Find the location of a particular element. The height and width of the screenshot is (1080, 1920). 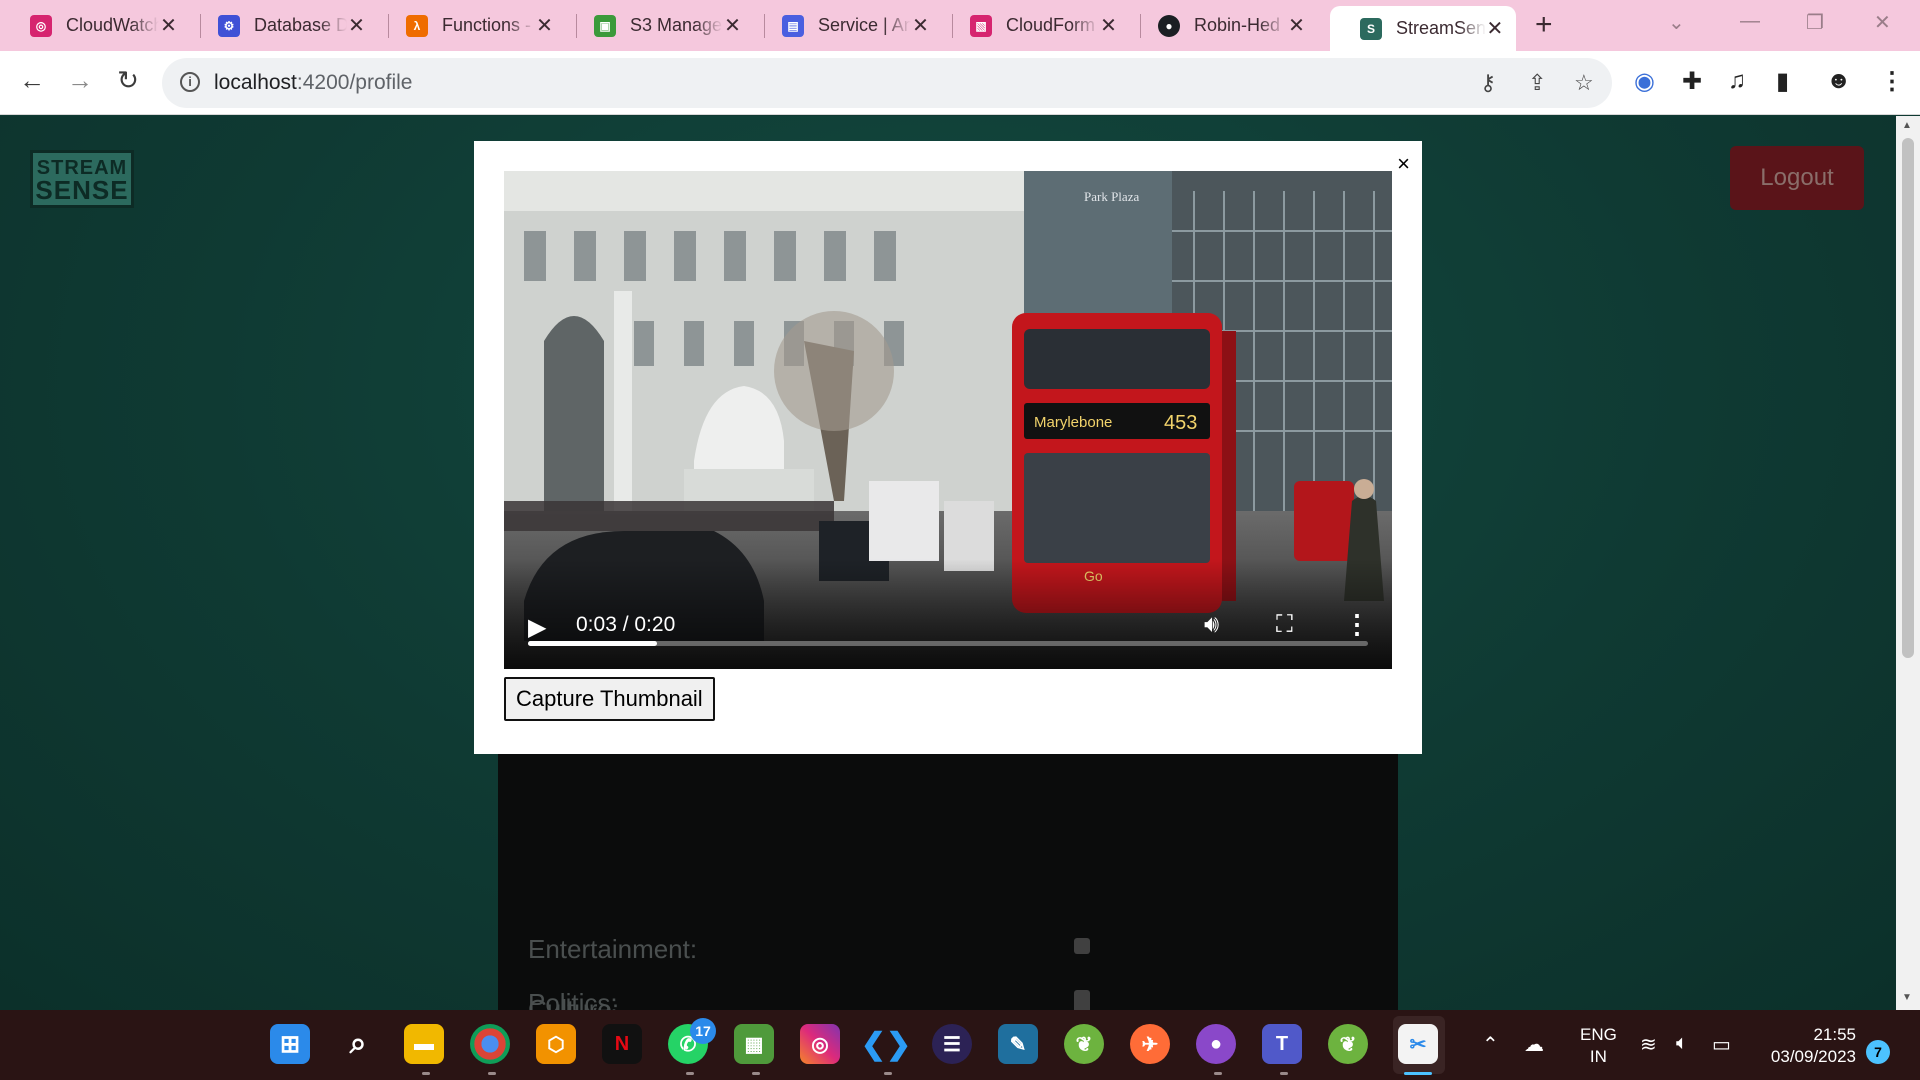

github-favicon-icon: ● is located at coordinates (1169, 25).